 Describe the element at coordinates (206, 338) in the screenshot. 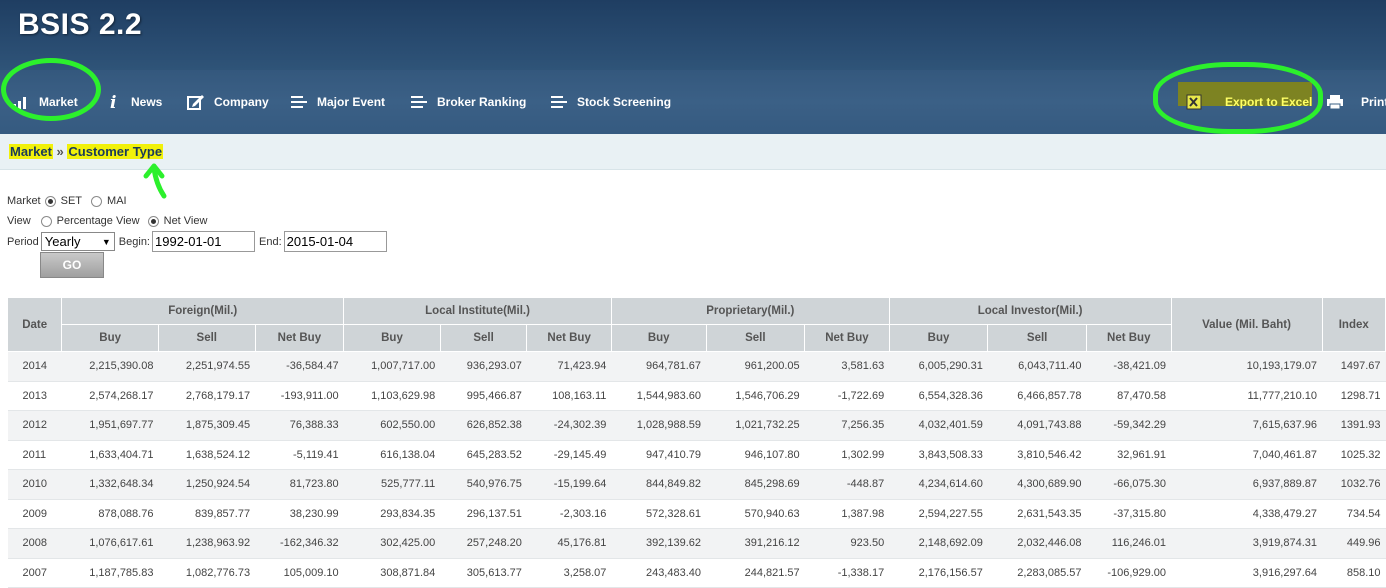

I see `foreign-sell-header: Sell` at that location.